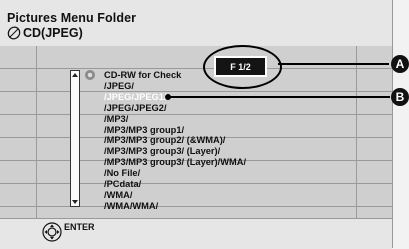  Describe the element at coordinates (333, 64) in the screenshot. I see `callout-leader-a` at that location.